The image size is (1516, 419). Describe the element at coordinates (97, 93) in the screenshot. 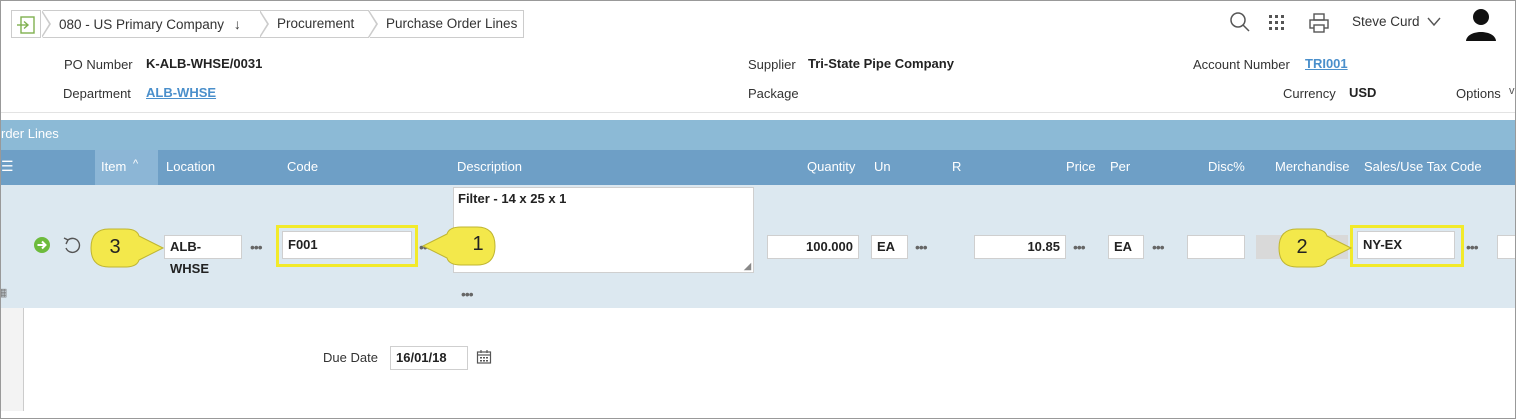

I see `department-label: Department` at that location.